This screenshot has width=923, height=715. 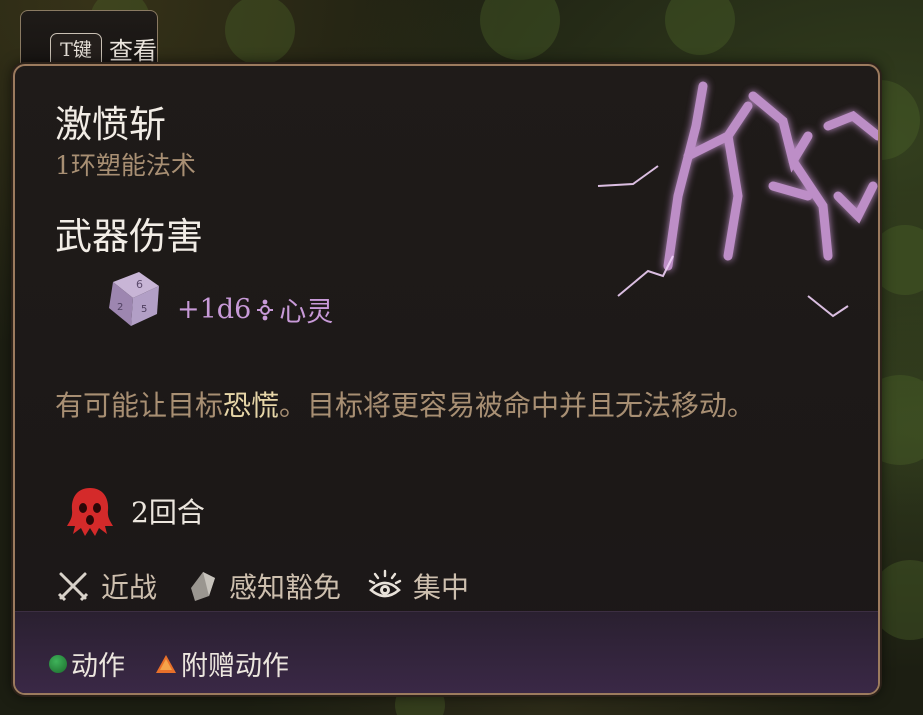 I want to click on condition-row: 2回合, so click(x=133, y=511).